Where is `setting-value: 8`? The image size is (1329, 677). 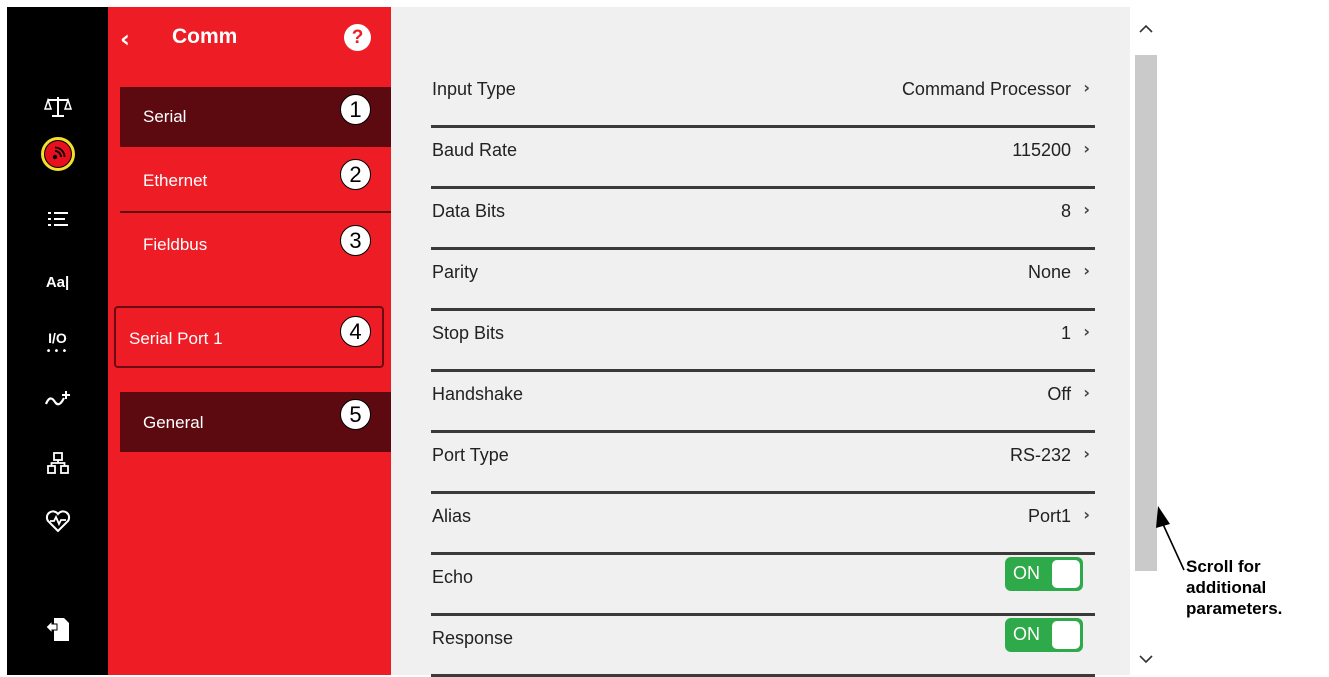 setting-value: 8 is located at coordinates (1065, 211).